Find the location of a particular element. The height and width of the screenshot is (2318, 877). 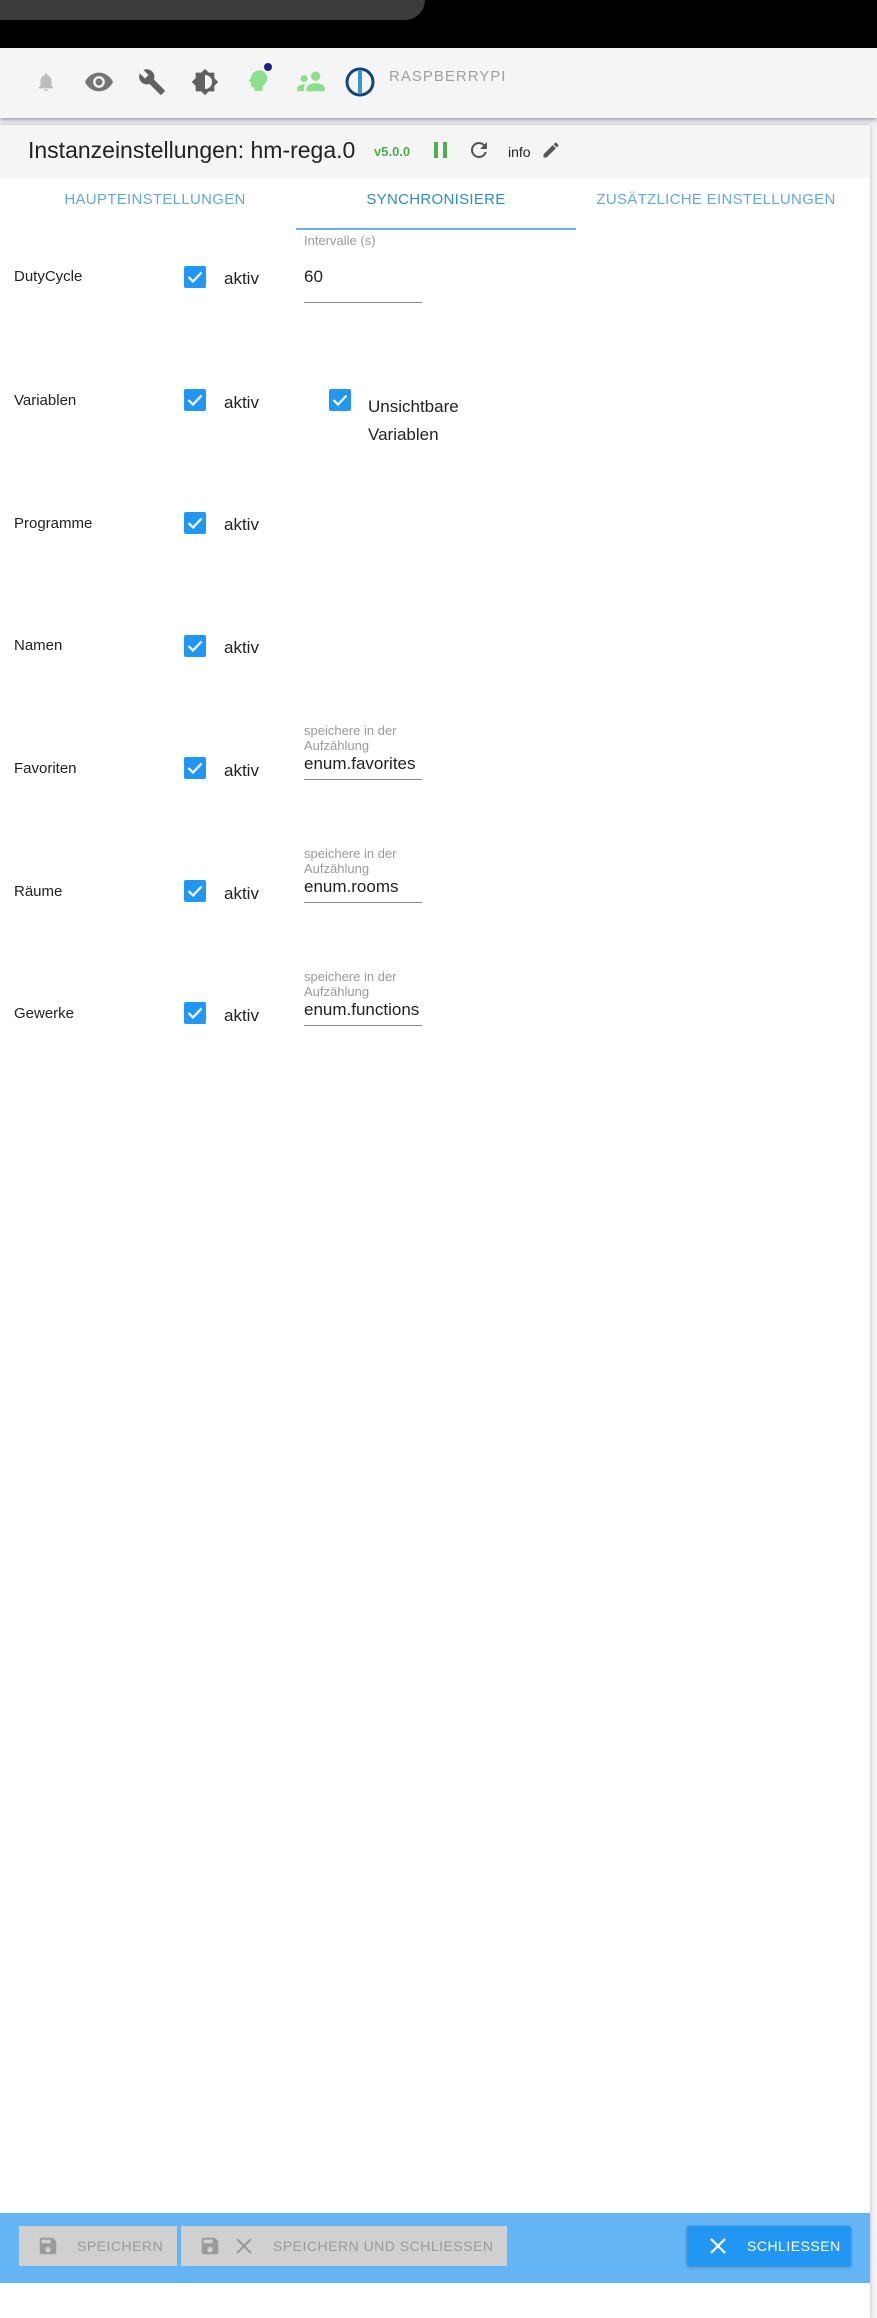

brightness-icon is located at coordinates (205, 82).